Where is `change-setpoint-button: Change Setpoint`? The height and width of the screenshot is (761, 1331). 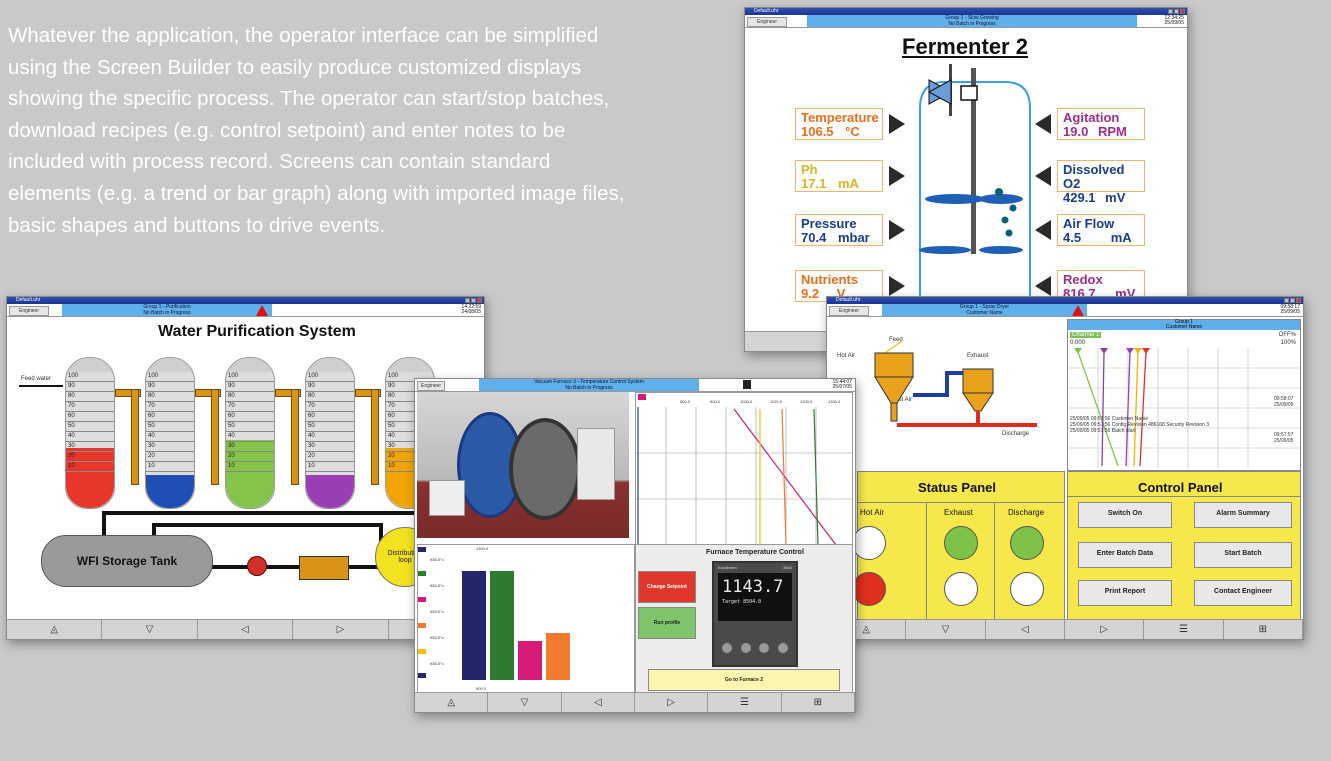
change-setpoint-button: Change Setpoint is located at coordinates (667, 587).